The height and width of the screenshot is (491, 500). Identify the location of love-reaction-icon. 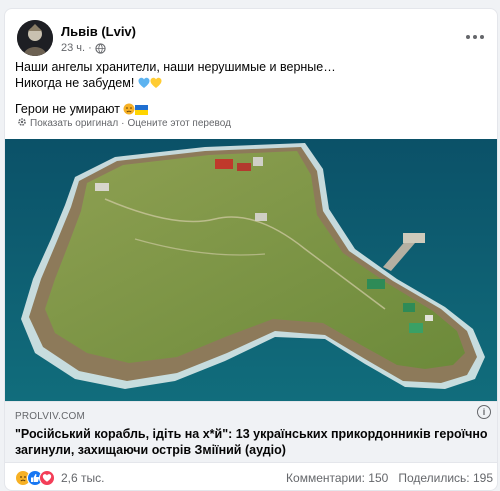
(47, 478).